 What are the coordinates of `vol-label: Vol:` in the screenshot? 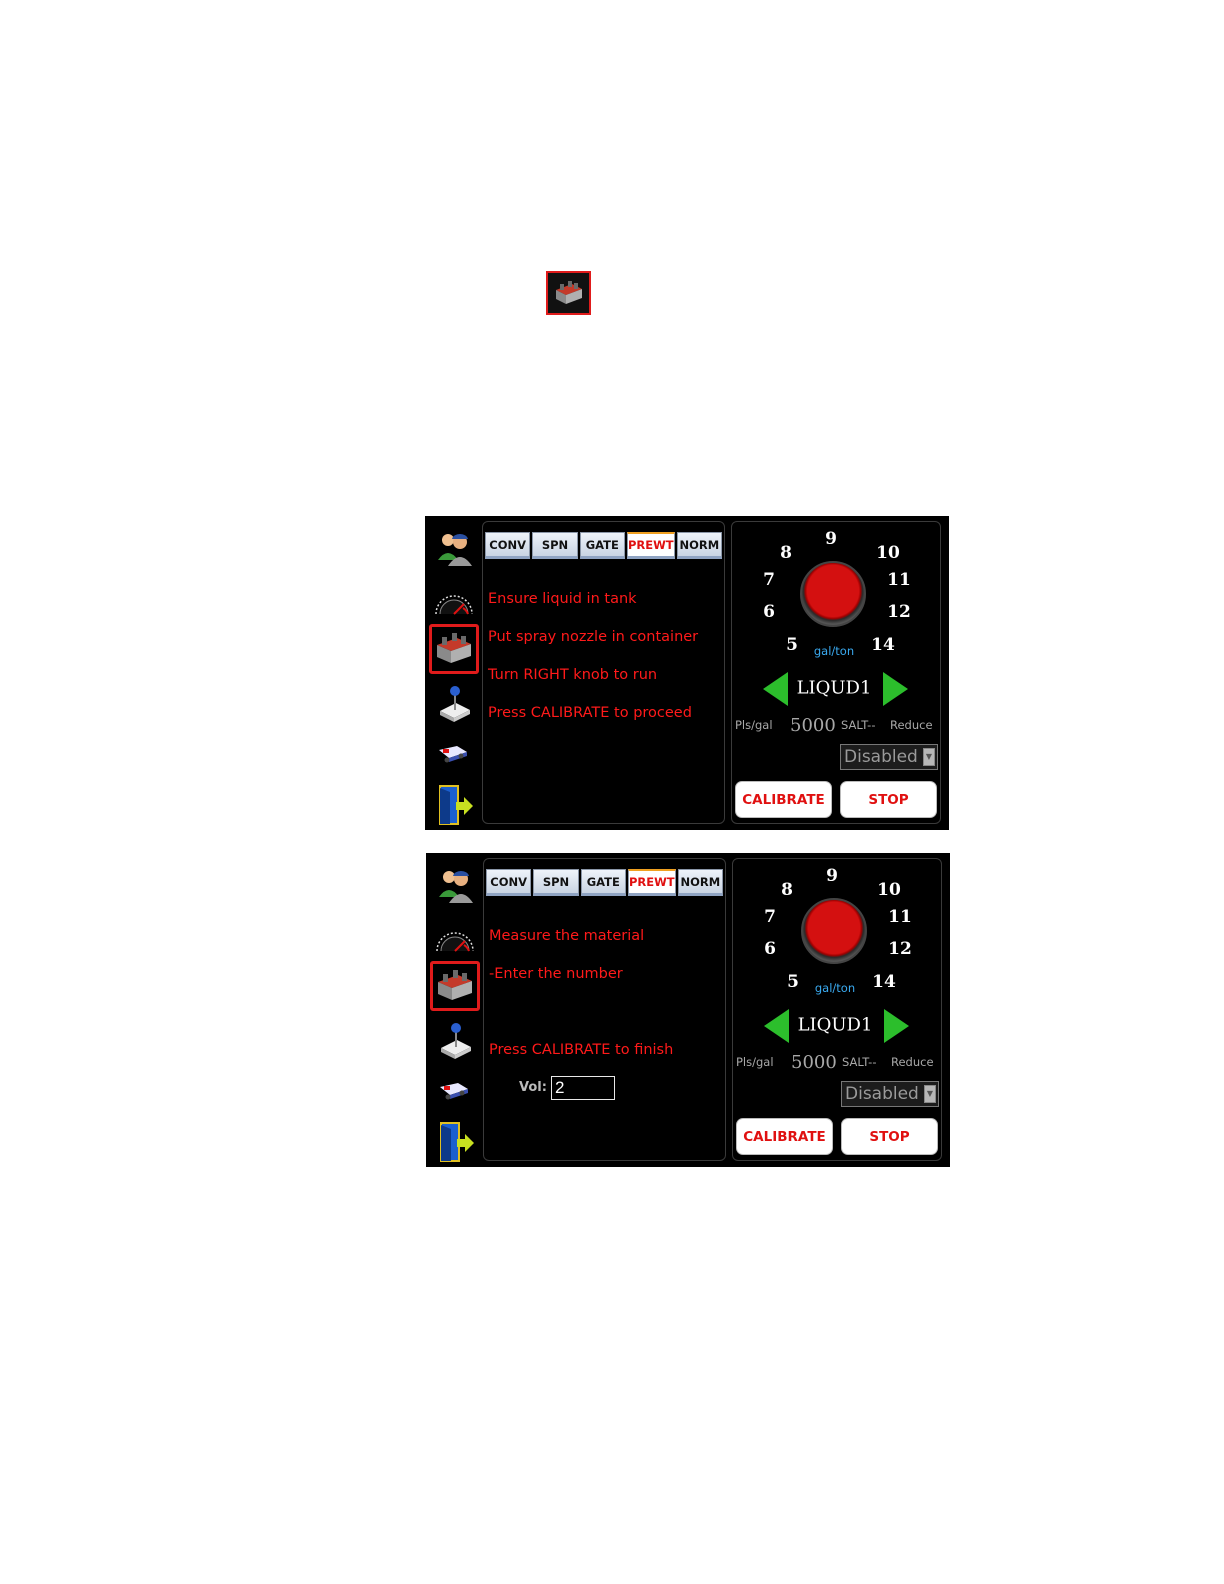 It's located at (533, 1087).